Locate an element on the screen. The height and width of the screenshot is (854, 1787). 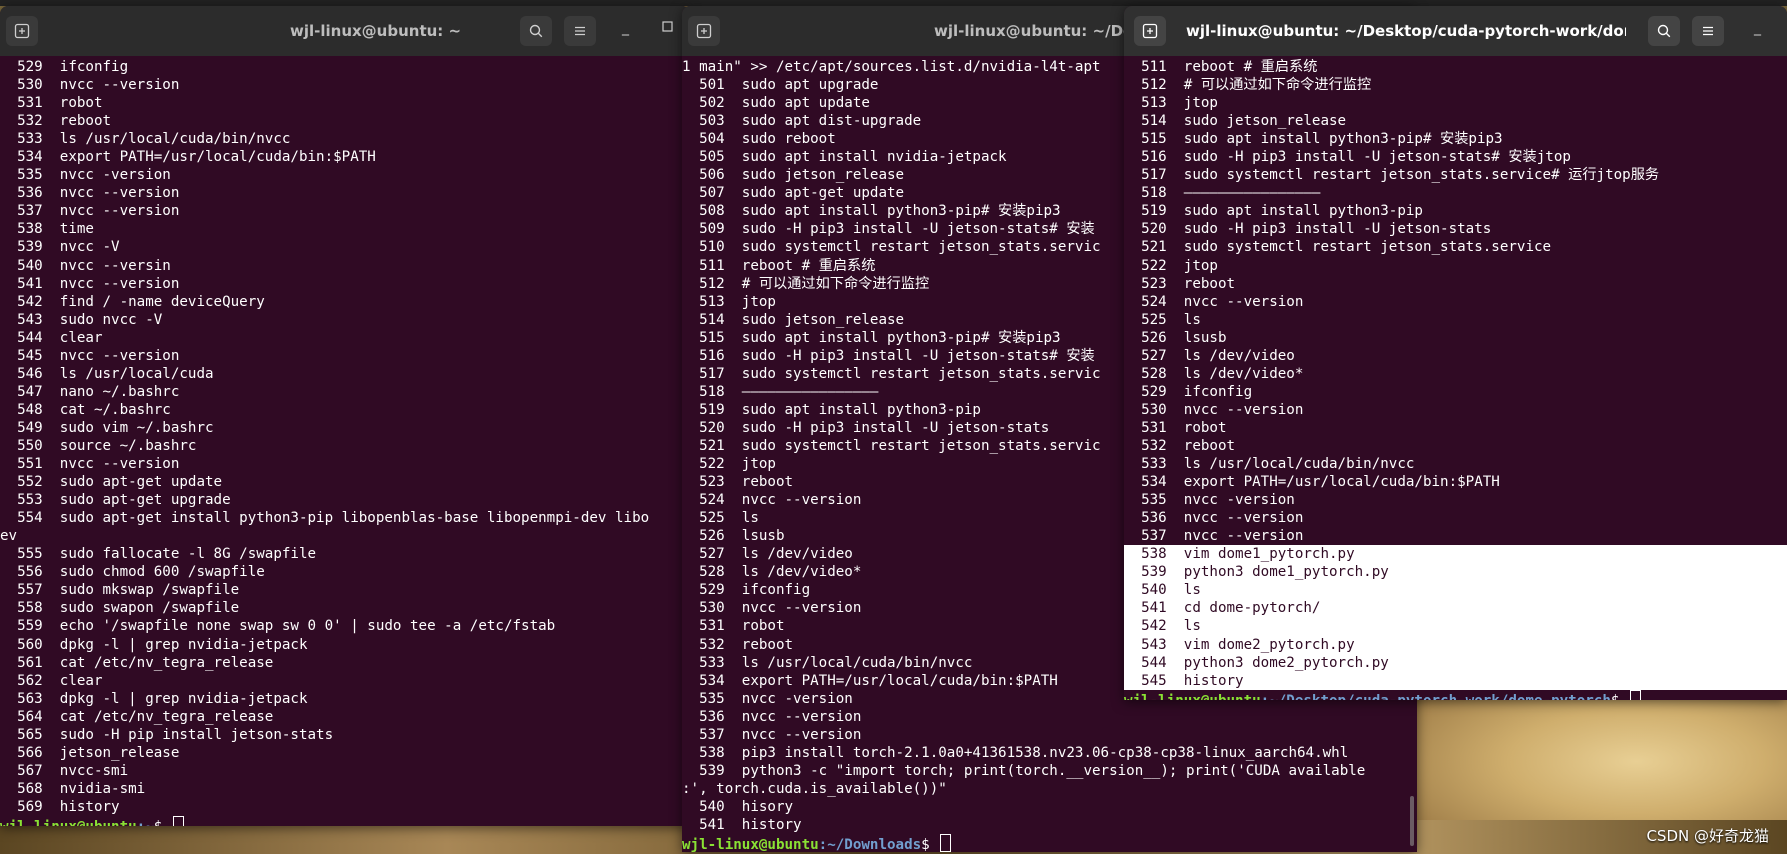
prompt-path: :~ is located at coordinates (145, 822).